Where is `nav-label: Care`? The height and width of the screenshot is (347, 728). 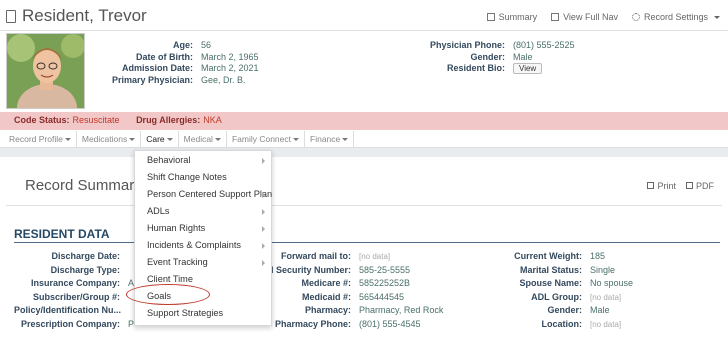 nav-label: Care is located at coordinates (155, 139).